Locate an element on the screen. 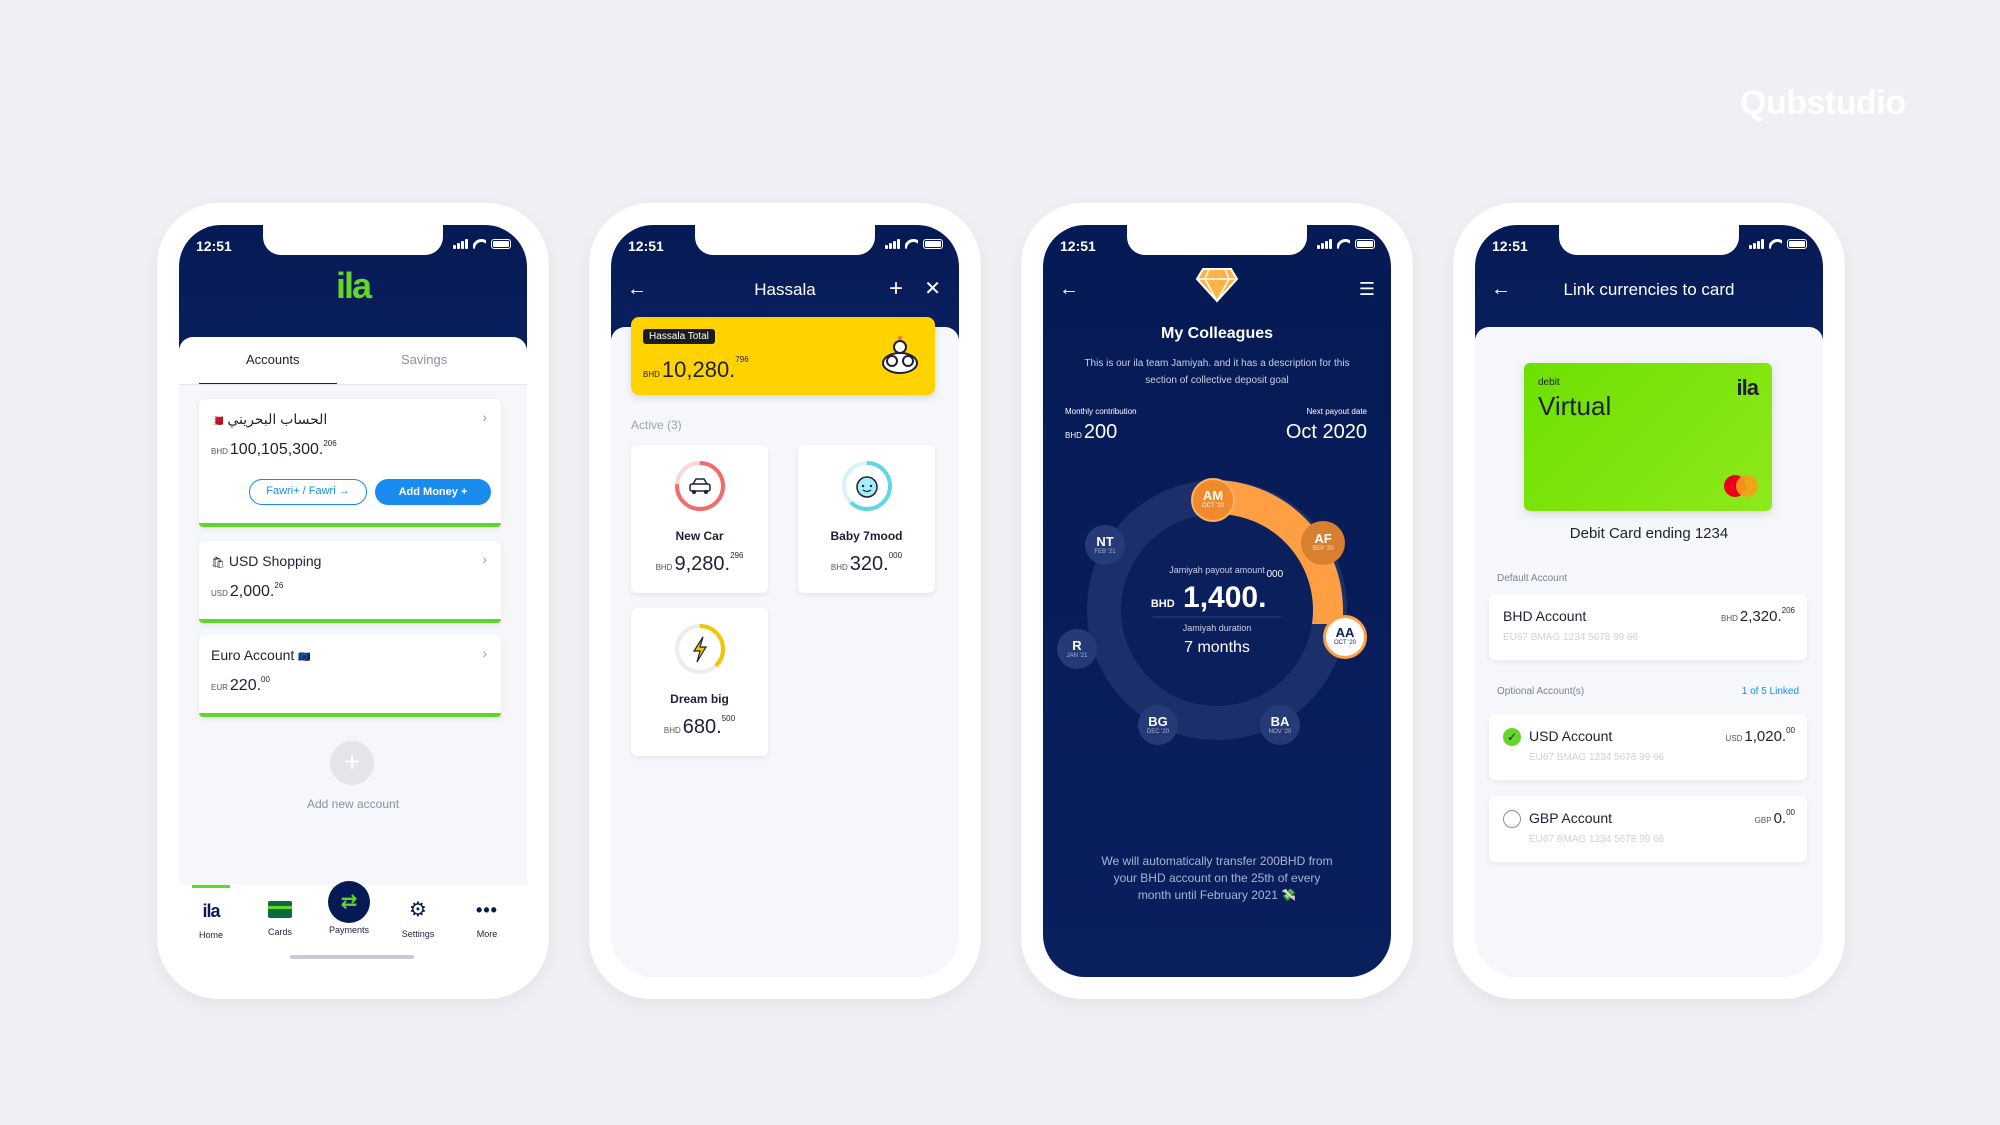 This screenshot has width=2000, height=1125. ila-logo: ila is located at coordinates (353, 285).